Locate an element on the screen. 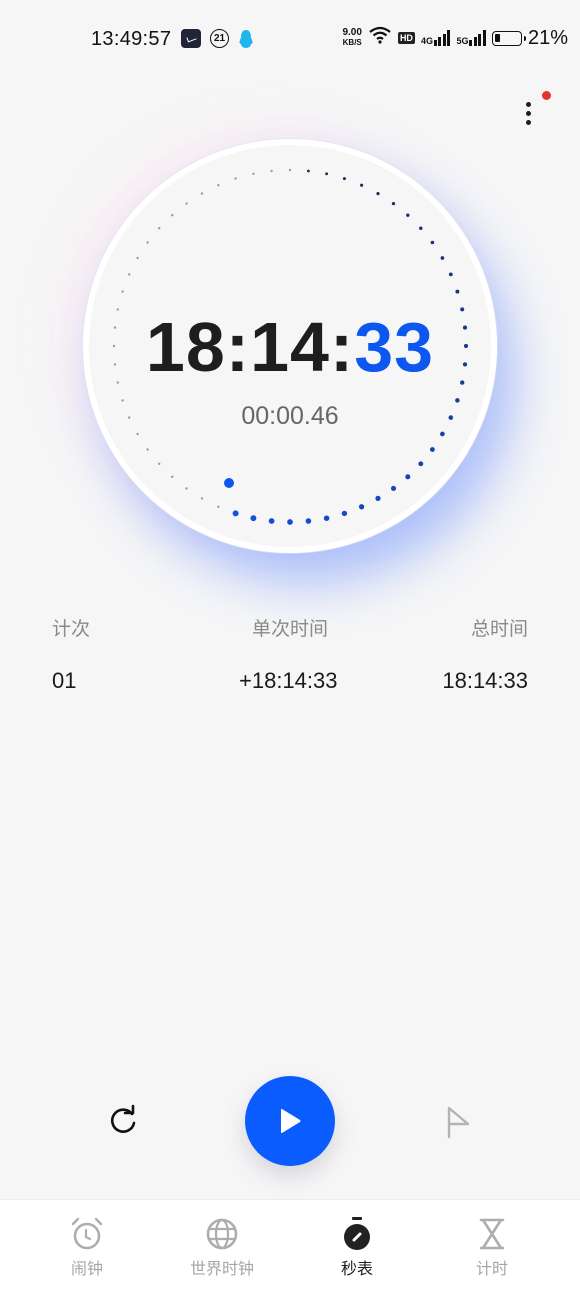 This screenshot has height=1290, width=580. start-button is located at coordinates (290, 1121).